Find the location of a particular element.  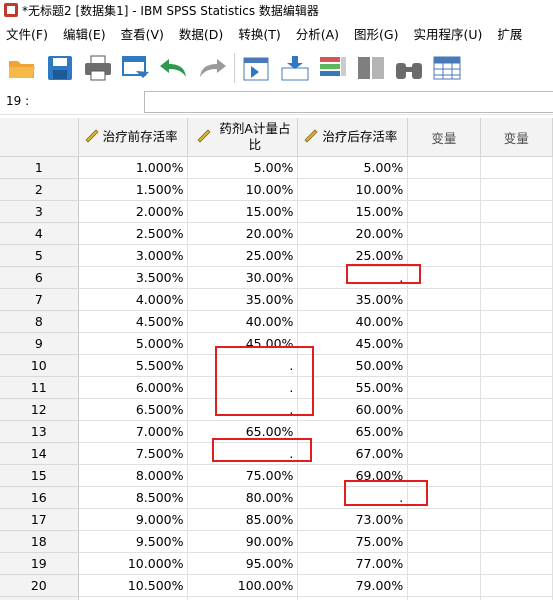

column-header-post-survival: 治疗后存活率 is located at coordinates (353, 137).